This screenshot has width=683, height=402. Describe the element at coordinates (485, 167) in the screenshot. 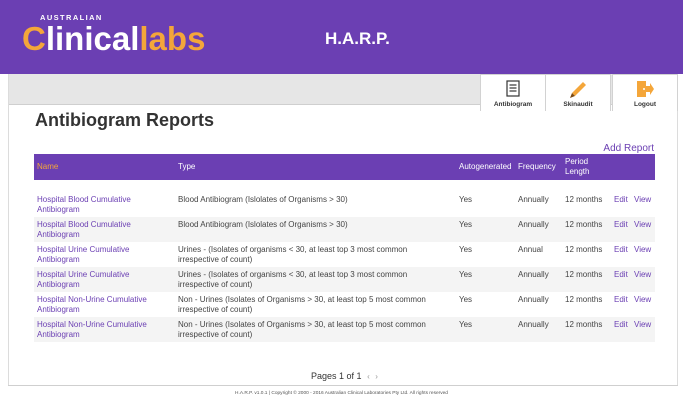

I see `header-autogenerated: Autogenerated` at that location.